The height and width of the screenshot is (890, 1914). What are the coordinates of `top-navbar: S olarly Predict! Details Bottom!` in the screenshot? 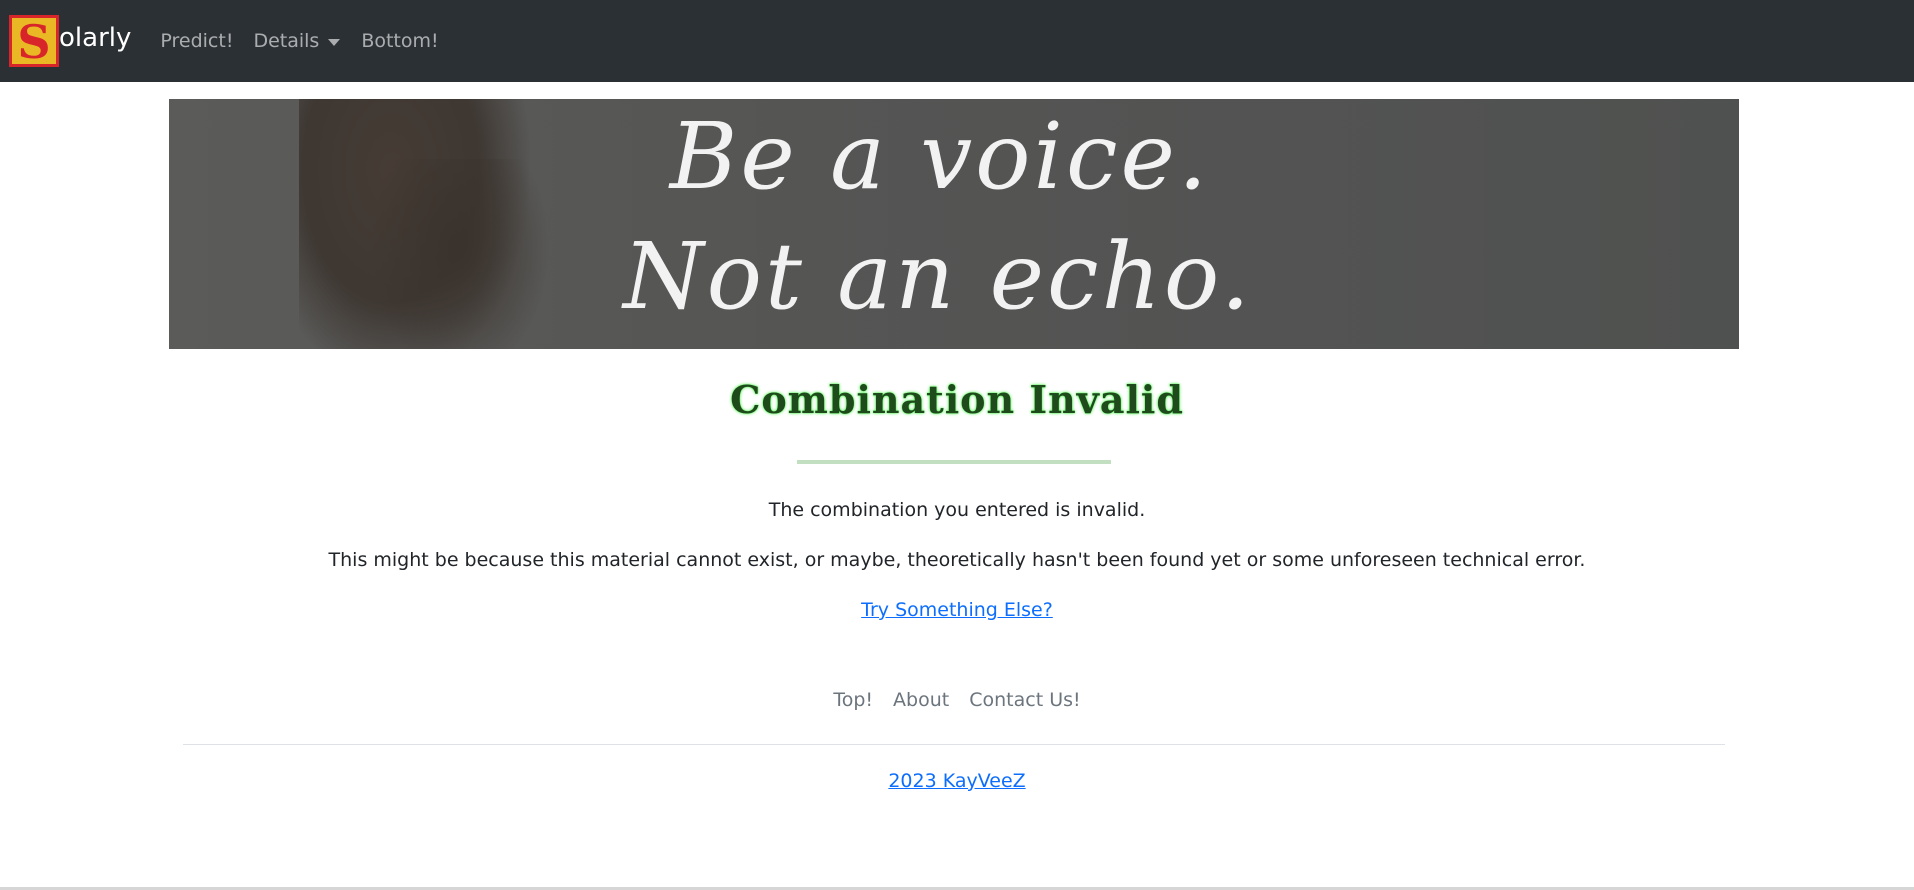 It's located at (957, 41).